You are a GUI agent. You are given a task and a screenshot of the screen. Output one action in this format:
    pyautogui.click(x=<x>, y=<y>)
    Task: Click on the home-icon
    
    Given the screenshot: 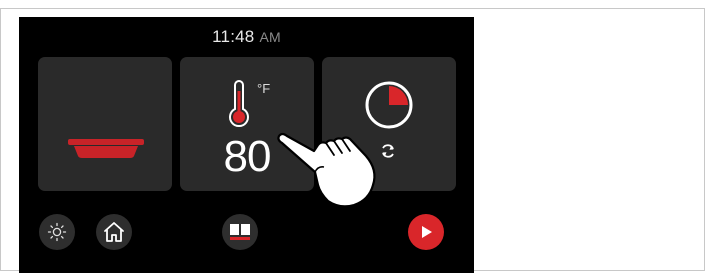 What is the action you would take?
    pyautogui.click(x=114, y=232)
    